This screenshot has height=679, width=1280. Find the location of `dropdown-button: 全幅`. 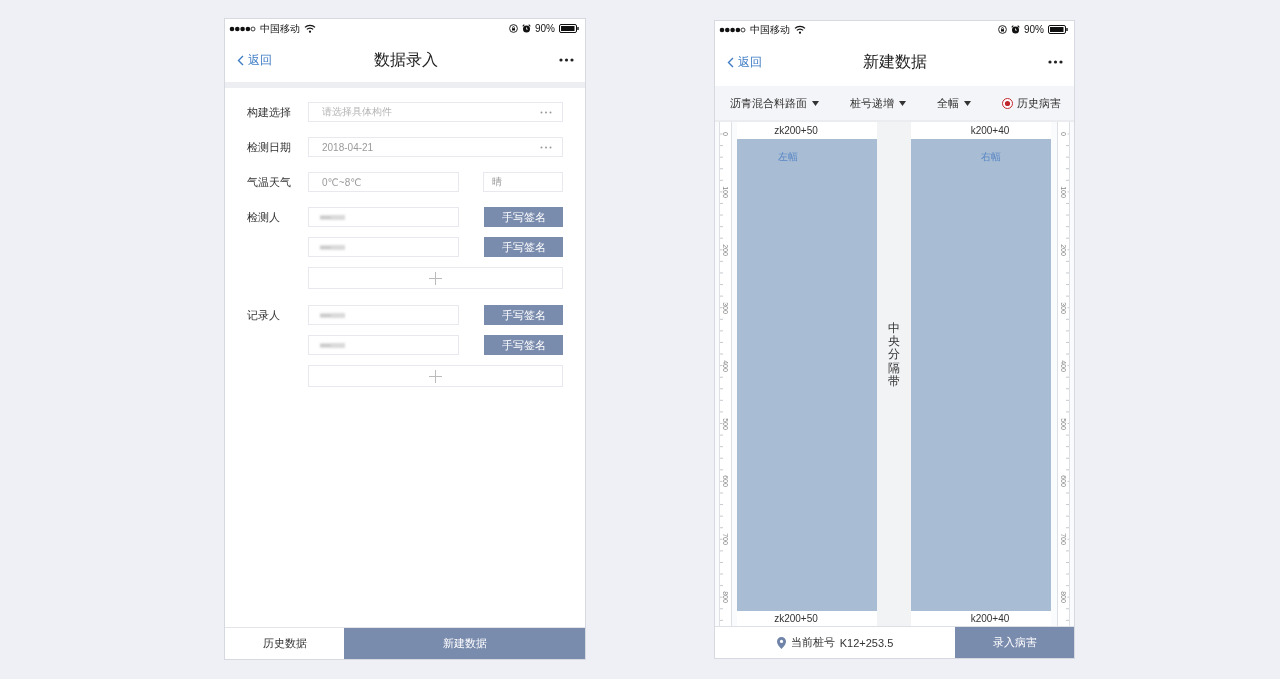

dropdown-button: 全幅 is located at coordinates (954, 103).